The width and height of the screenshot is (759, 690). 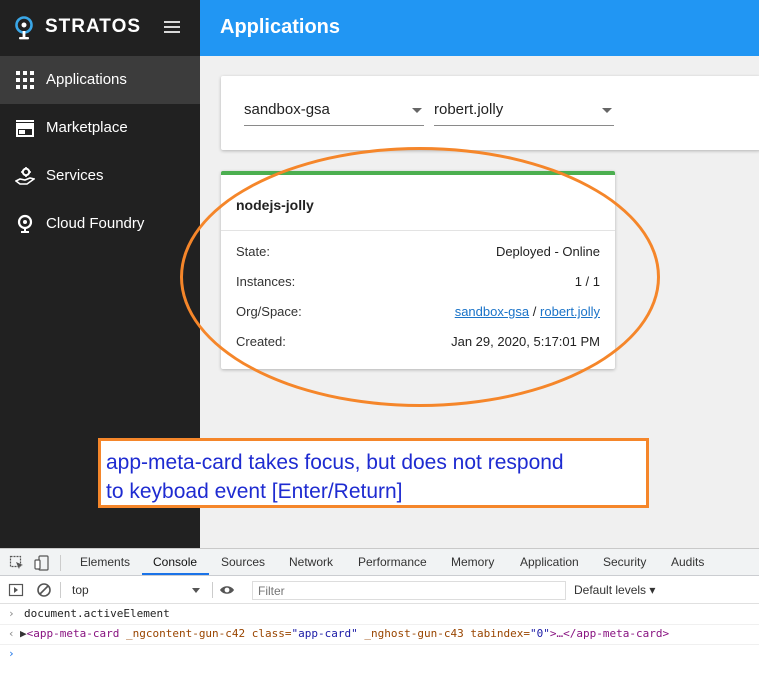 What do you see at coordinates (75, 175) in the screenshot?
I see `sidebar-item-label: Services` at bounding box center [75, 175].